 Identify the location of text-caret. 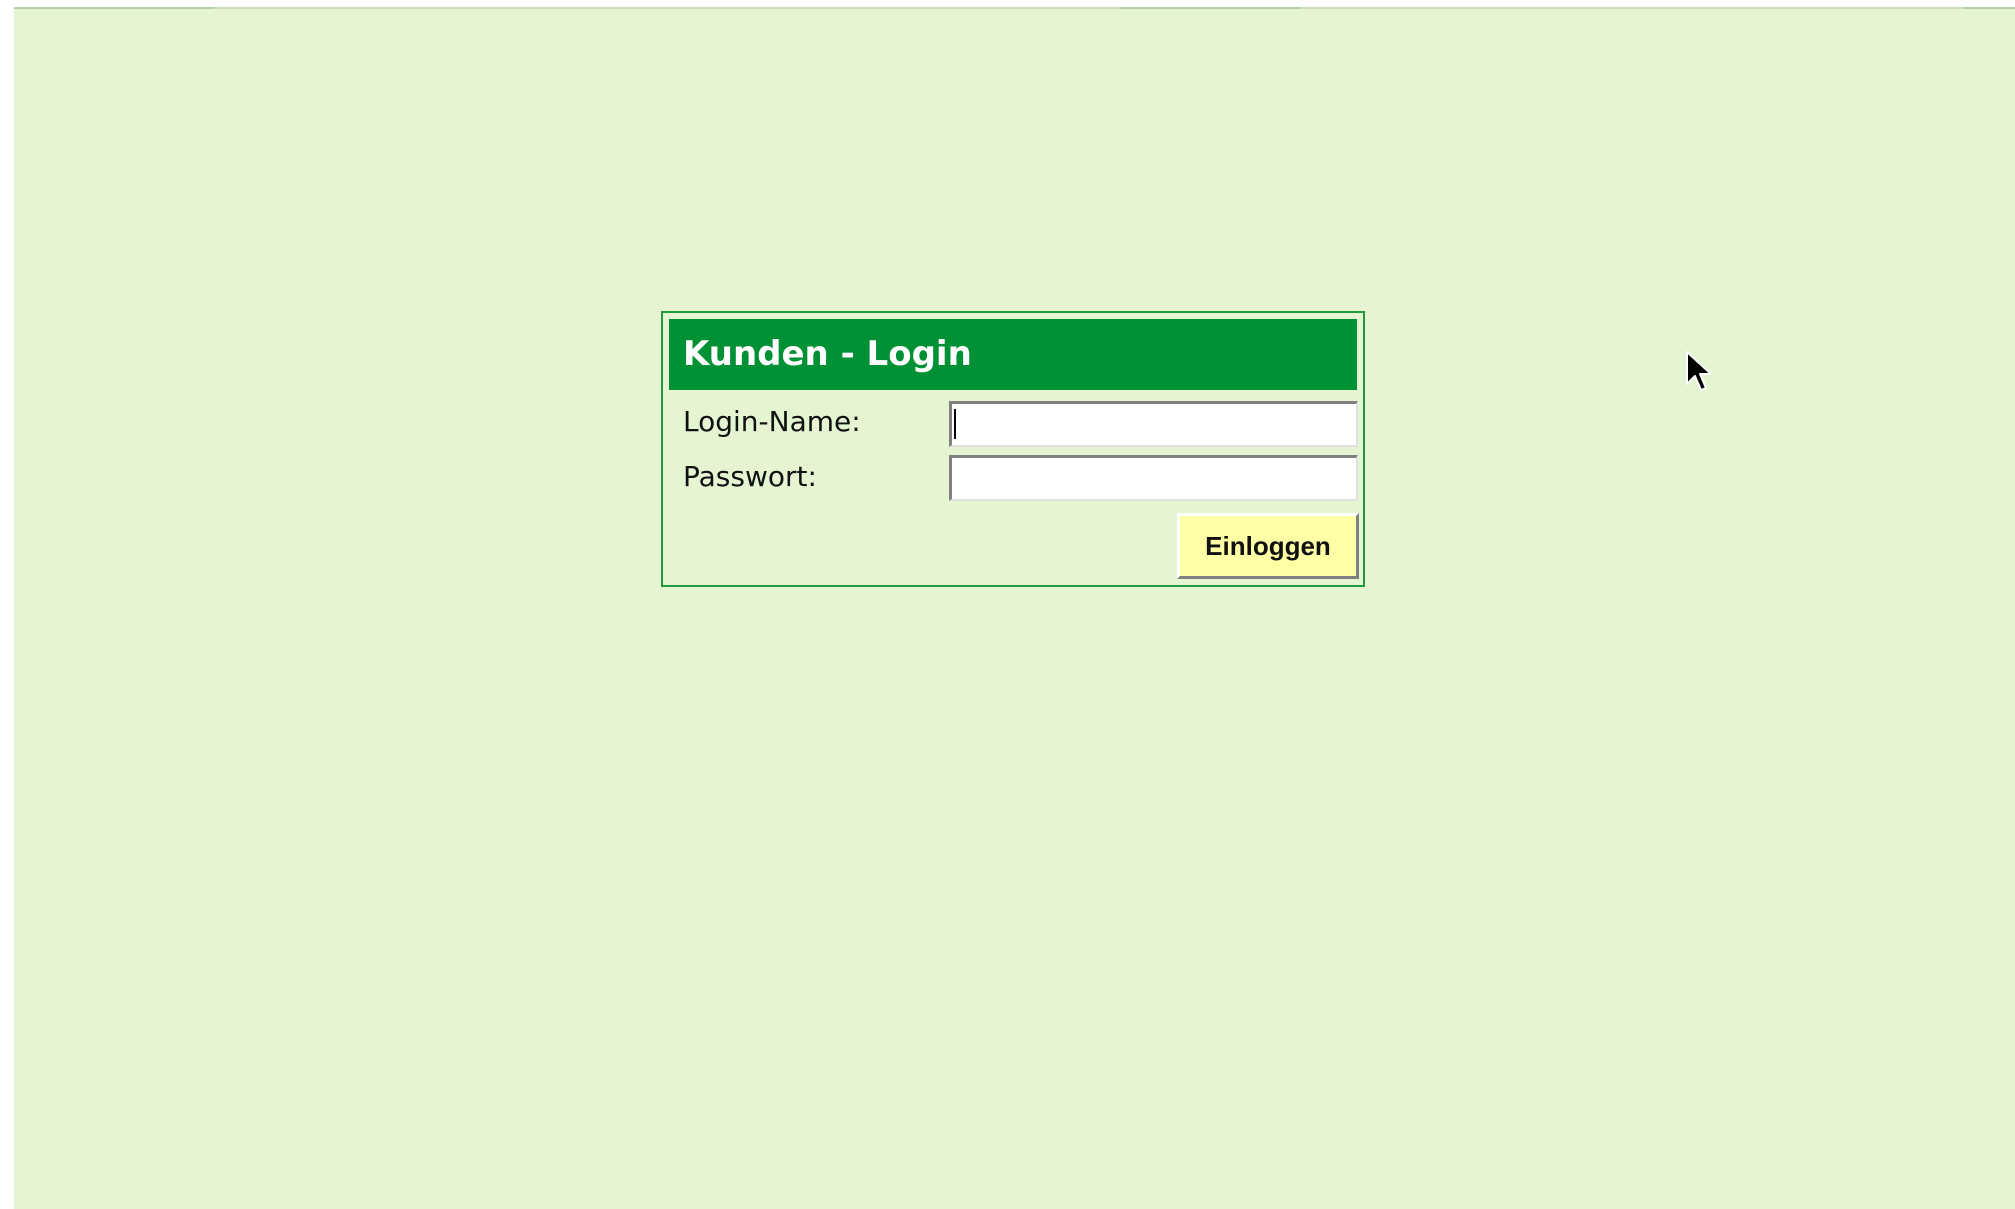
(955, 424).